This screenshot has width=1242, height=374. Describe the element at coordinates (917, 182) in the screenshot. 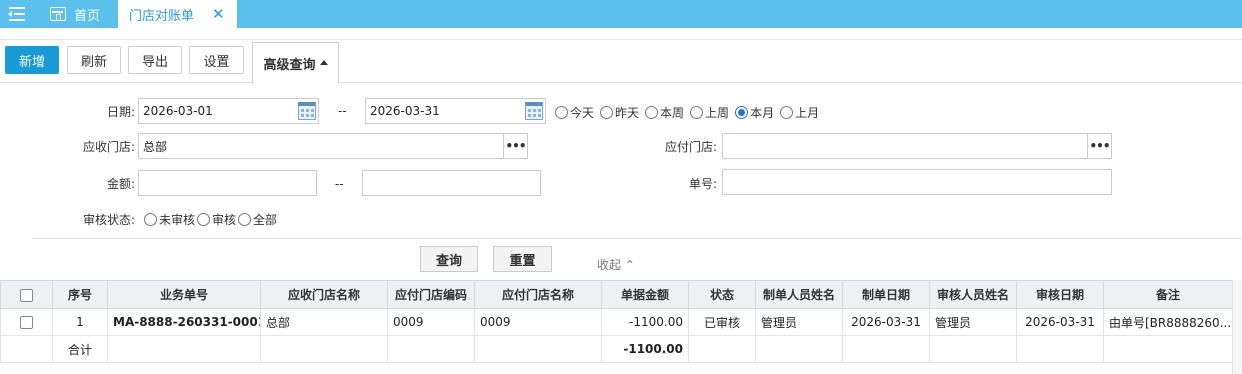

I see `doc-no-input` at that location.